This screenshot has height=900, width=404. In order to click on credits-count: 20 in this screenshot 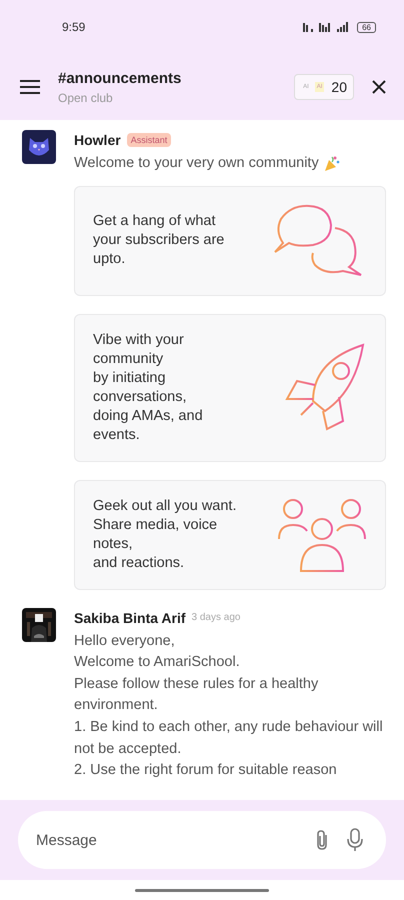, I will do `click(339, 87)`.